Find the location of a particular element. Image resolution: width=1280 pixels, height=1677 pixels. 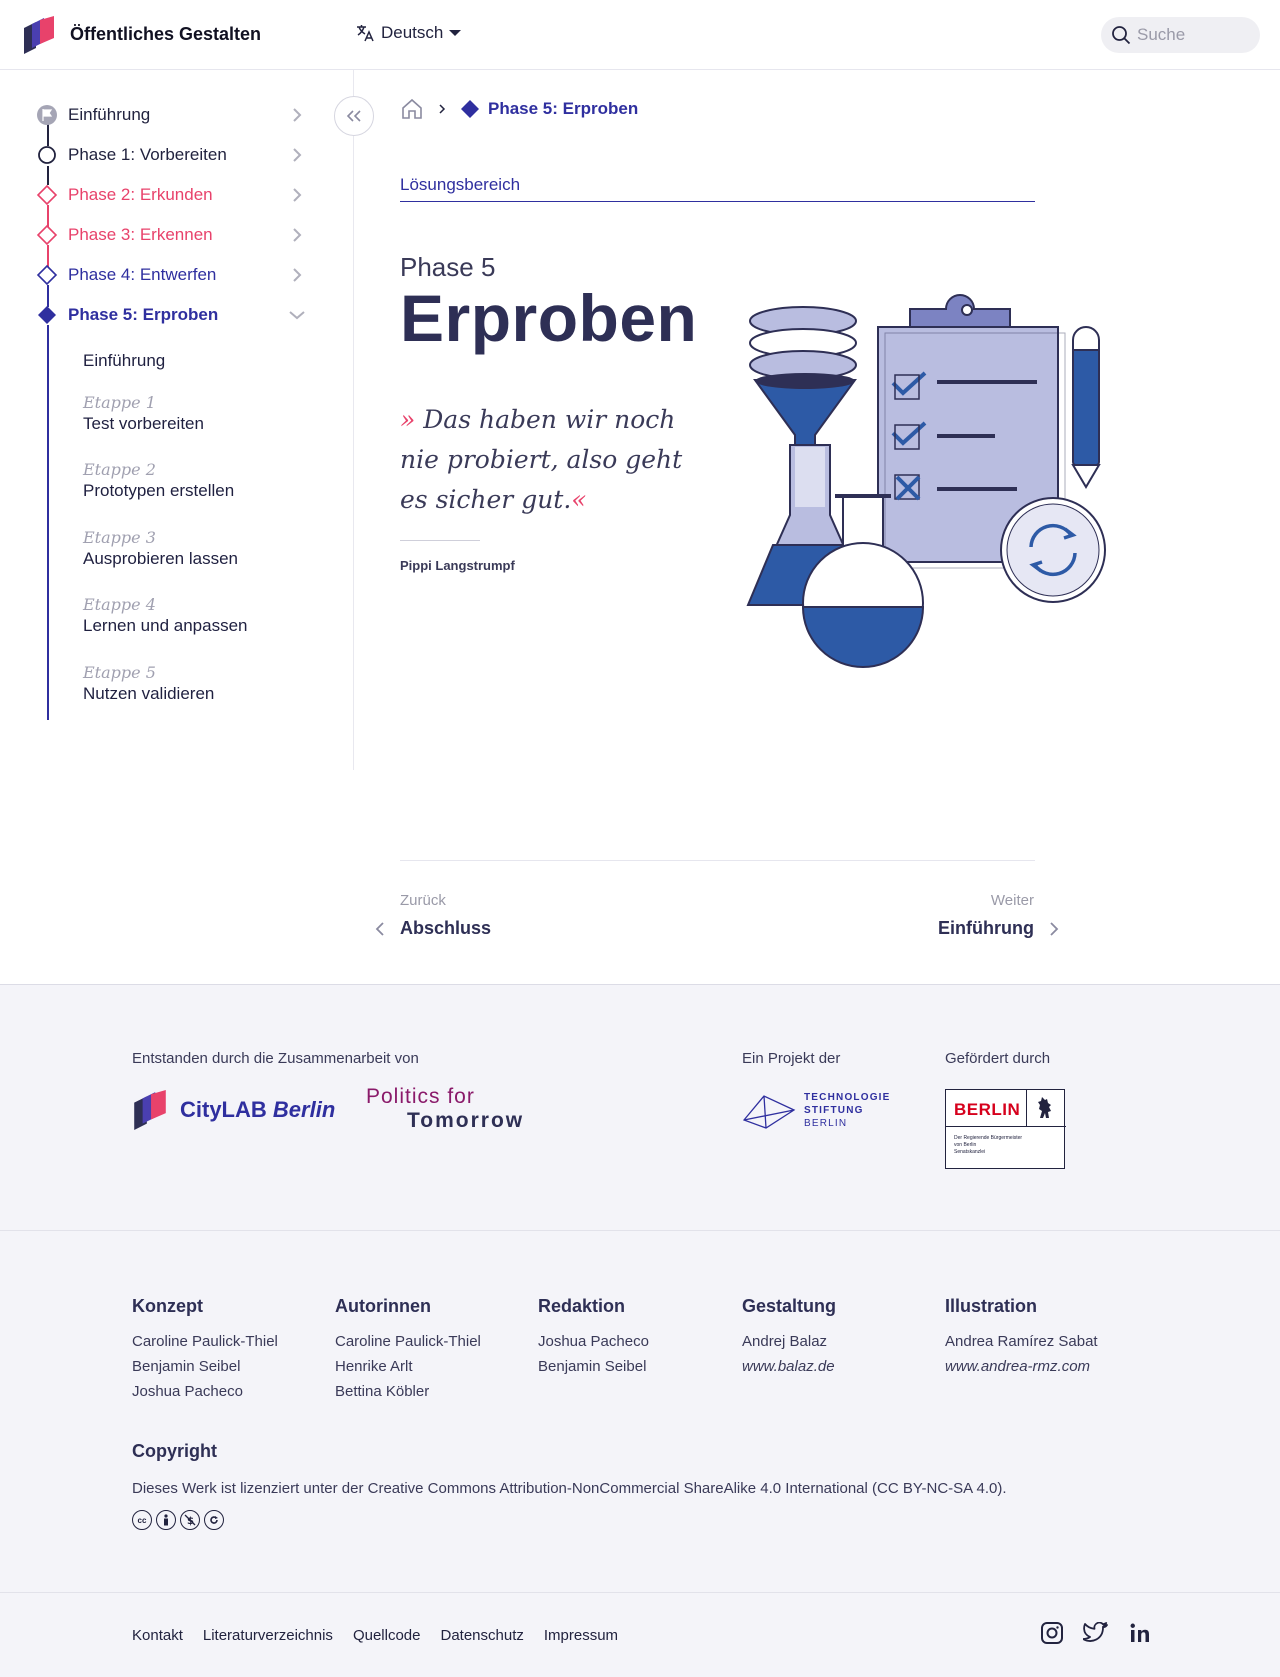

citylab-logo: CityLAB Berlin is located at coordinates (233, 1110).